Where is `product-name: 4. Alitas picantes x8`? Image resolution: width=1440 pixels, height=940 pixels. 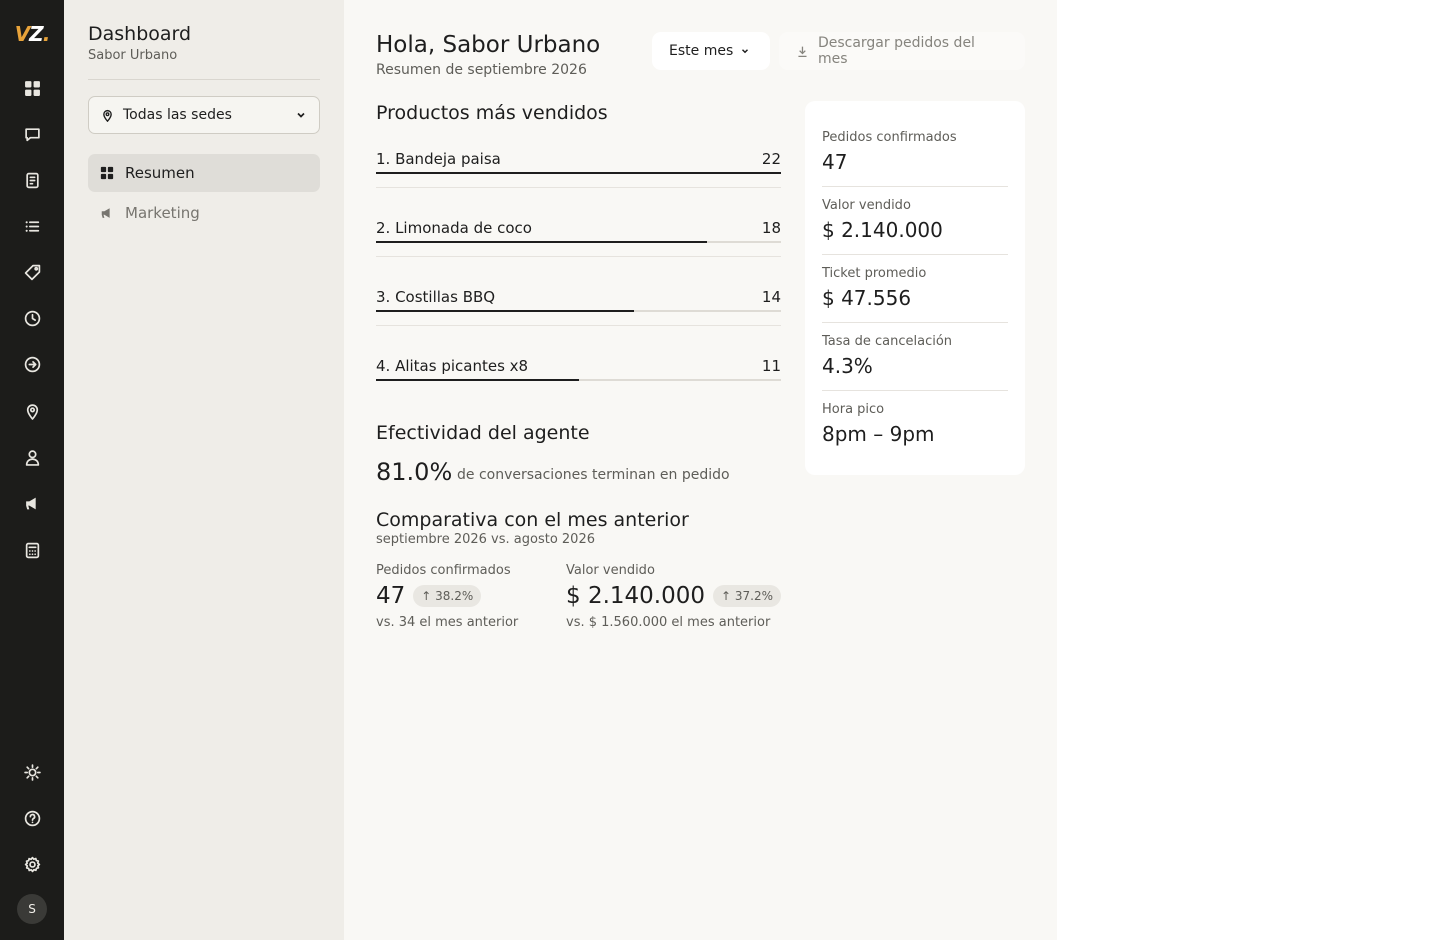 product-name: 4. Alitas picantes x8 is located at coordinates (452, 366).